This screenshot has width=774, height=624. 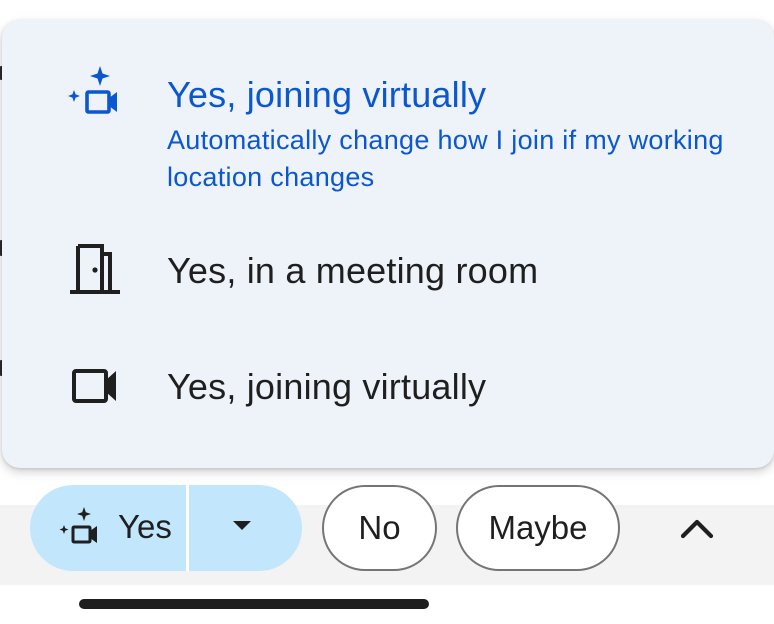 I want to click on menu-item-title: Yes, in a meeting room, so click(x=353, y=270).